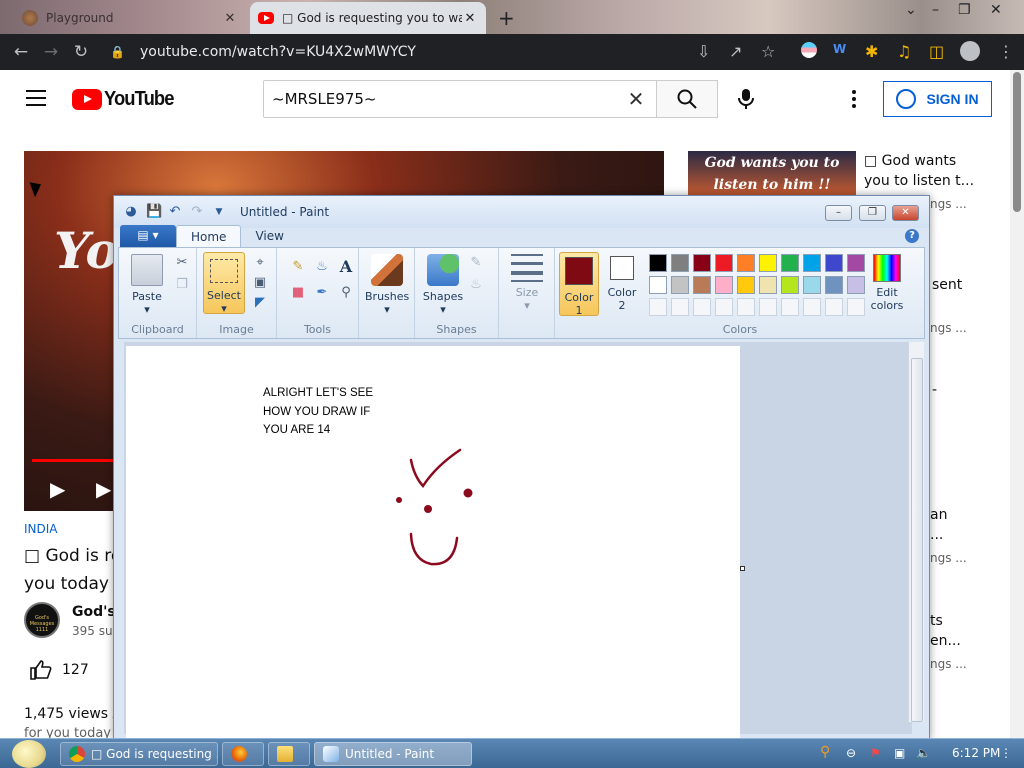 Image resolution: width=1024 pixels, height=768 pixels. Describe the element at coordinates (126, 99) in the screenshot. I see `youtube-logo: YouTube` at that location.